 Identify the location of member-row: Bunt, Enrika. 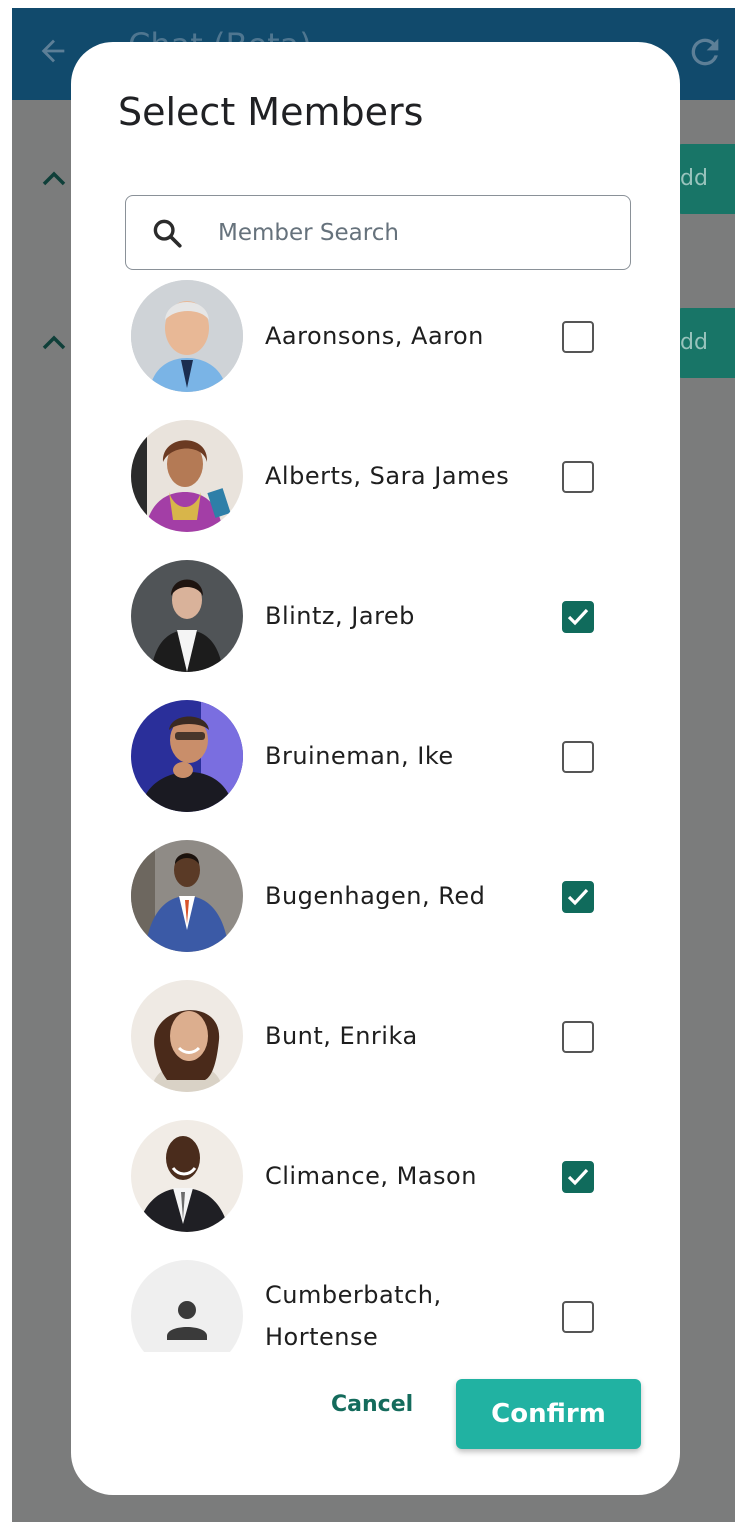
(375, 1038).